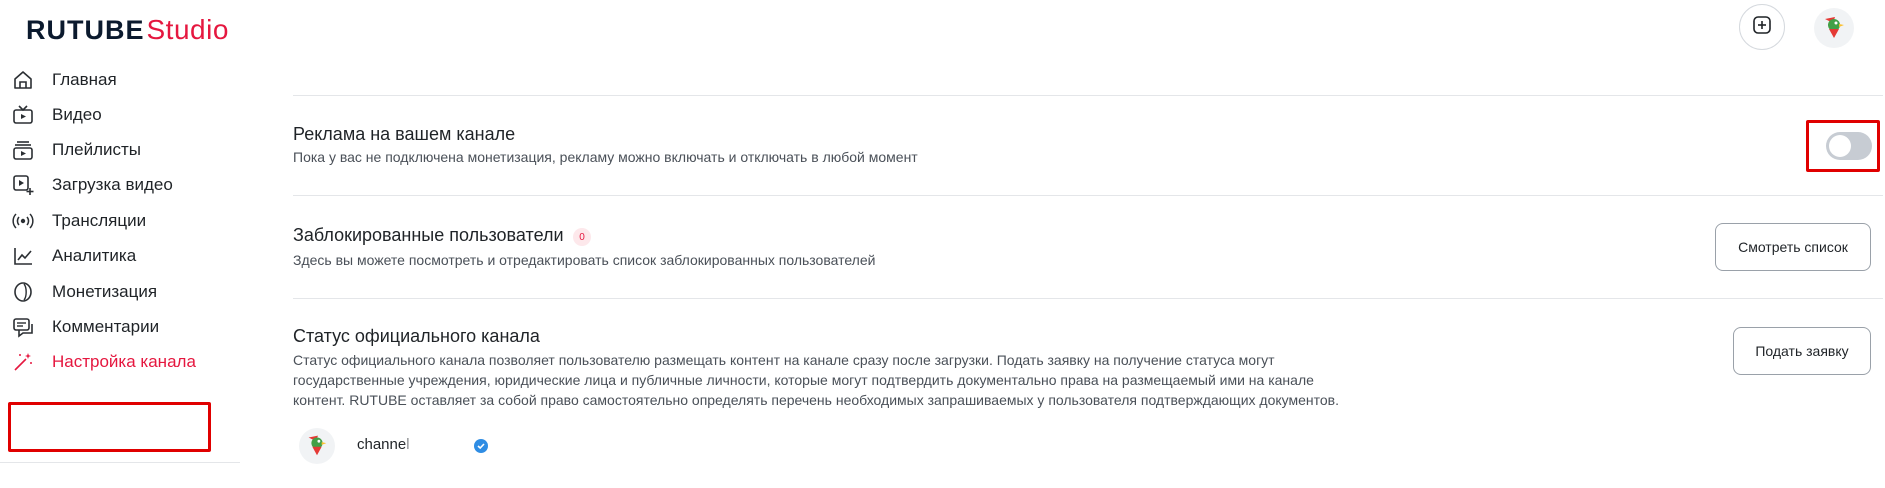  I want to click on sidebar-annotation-highlight, so click(109, 427).